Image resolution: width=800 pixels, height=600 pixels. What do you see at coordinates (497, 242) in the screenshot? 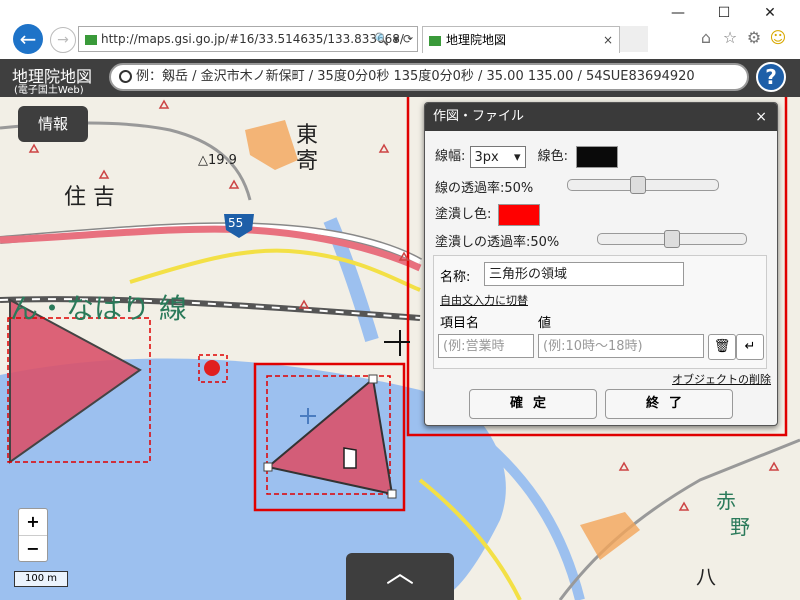
I see `fill-opacity-label: 塗潰しの透過率:50%` at bounding box center [497, 242].